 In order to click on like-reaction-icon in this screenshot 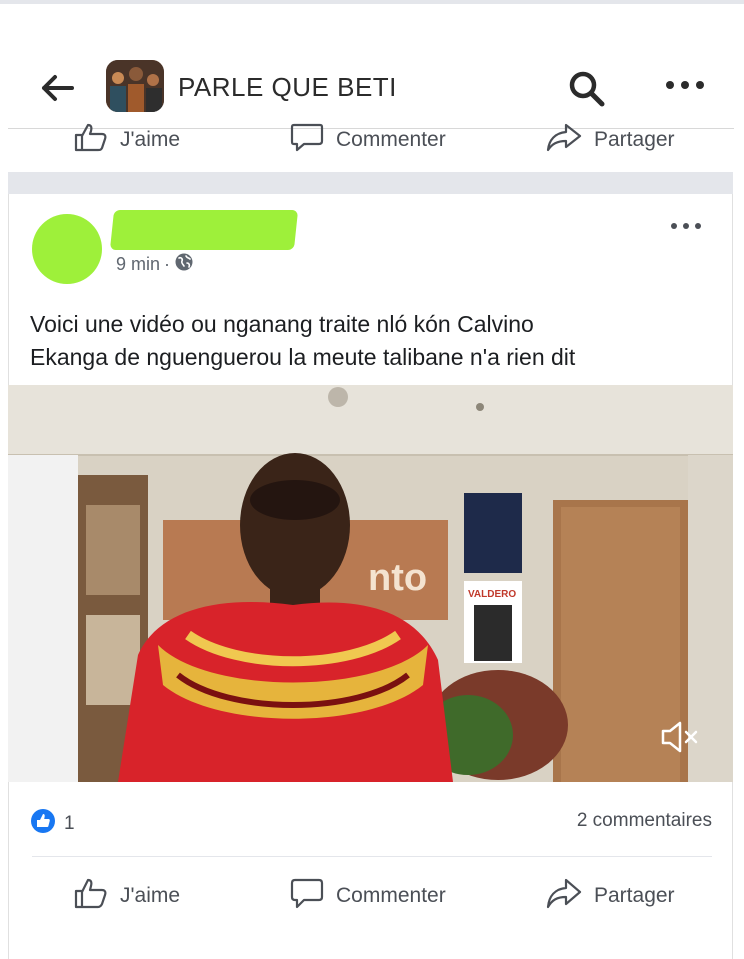, I will do `click(43, 824)`.